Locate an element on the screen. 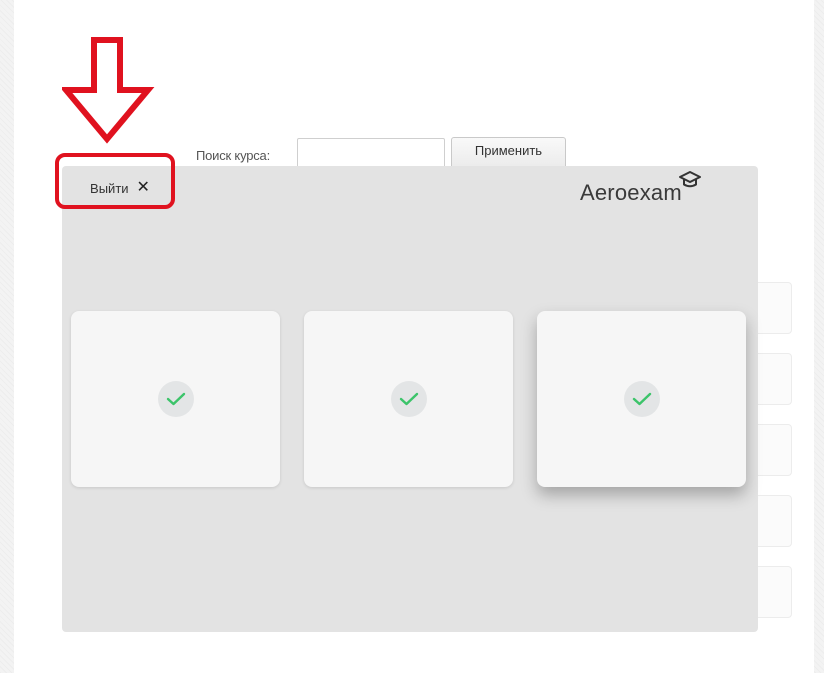  logo: Aeroexam is located at coordinates (645, 191).